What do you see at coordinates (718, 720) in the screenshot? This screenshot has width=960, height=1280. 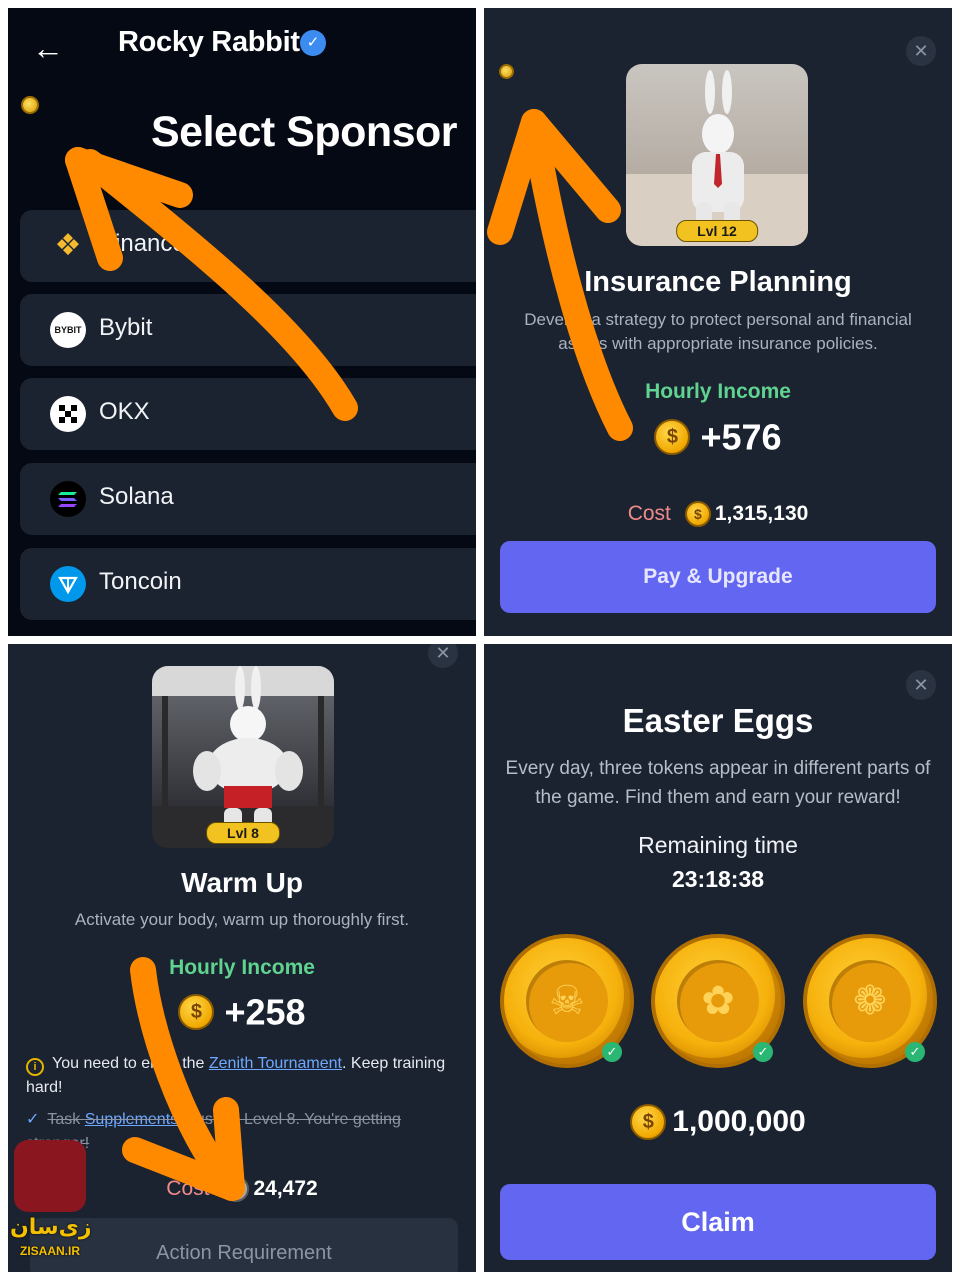 I see `card-title: Easter Eggs` at bounding box center [718, 720].